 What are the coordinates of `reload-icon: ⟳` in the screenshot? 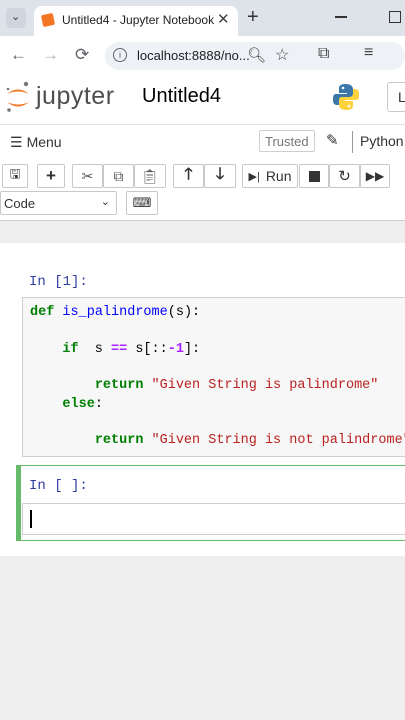 It's located at (82, 55).